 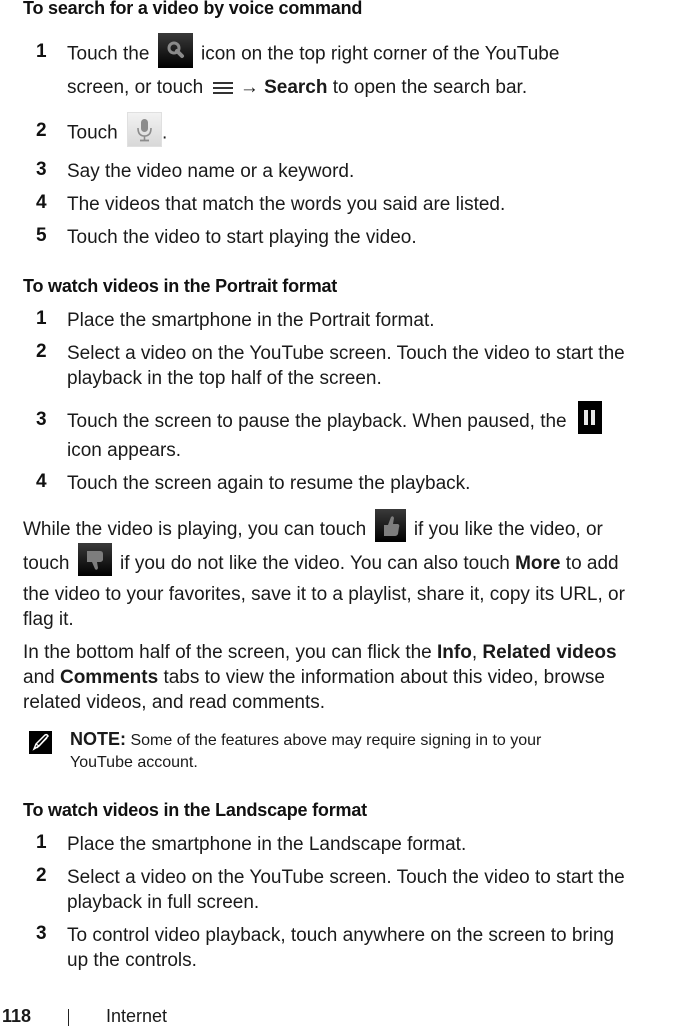 I want to click on step-text-continued: up the controls., so click(x=132, y=960).